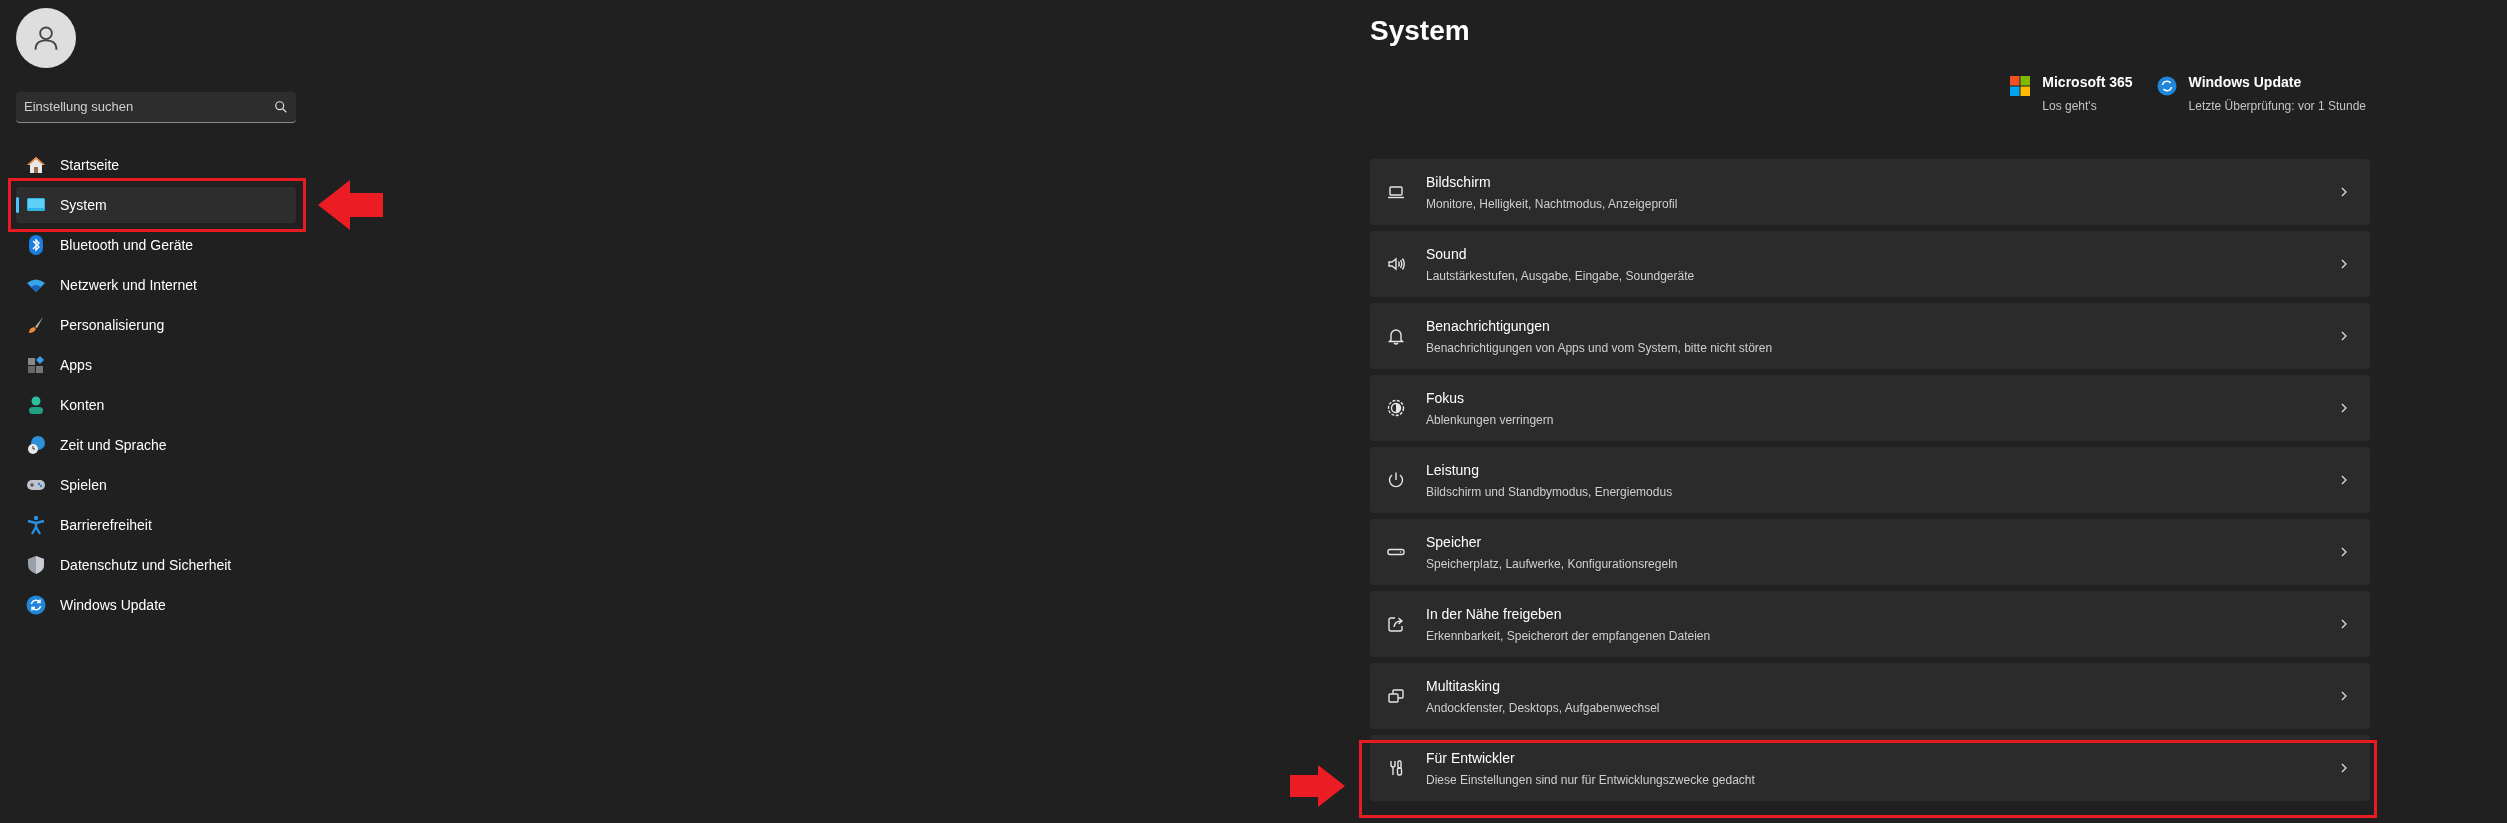 Image resolution: width=2507 pixels, height=823 pixels. What do you see at coordinates (156, 245) in the screenshot?
I see `nav-item: Bluetooth und Geräte` at bounding box center [156, 245].